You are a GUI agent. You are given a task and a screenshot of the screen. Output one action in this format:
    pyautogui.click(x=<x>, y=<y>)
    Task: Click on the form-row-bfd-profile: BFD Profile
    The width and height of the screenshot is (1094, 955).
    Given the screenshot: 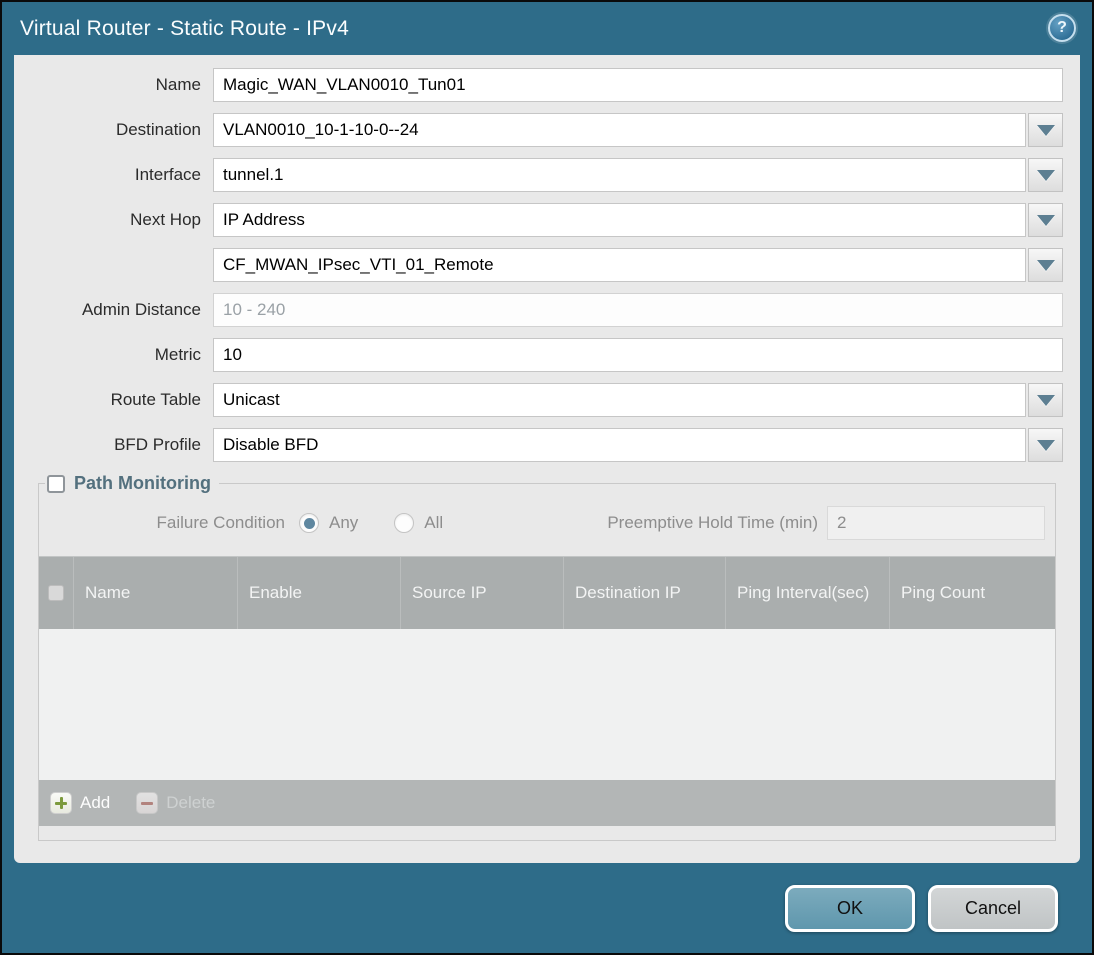 What is the action you would take?
    pyautogui.click(x=538, y=445)
    